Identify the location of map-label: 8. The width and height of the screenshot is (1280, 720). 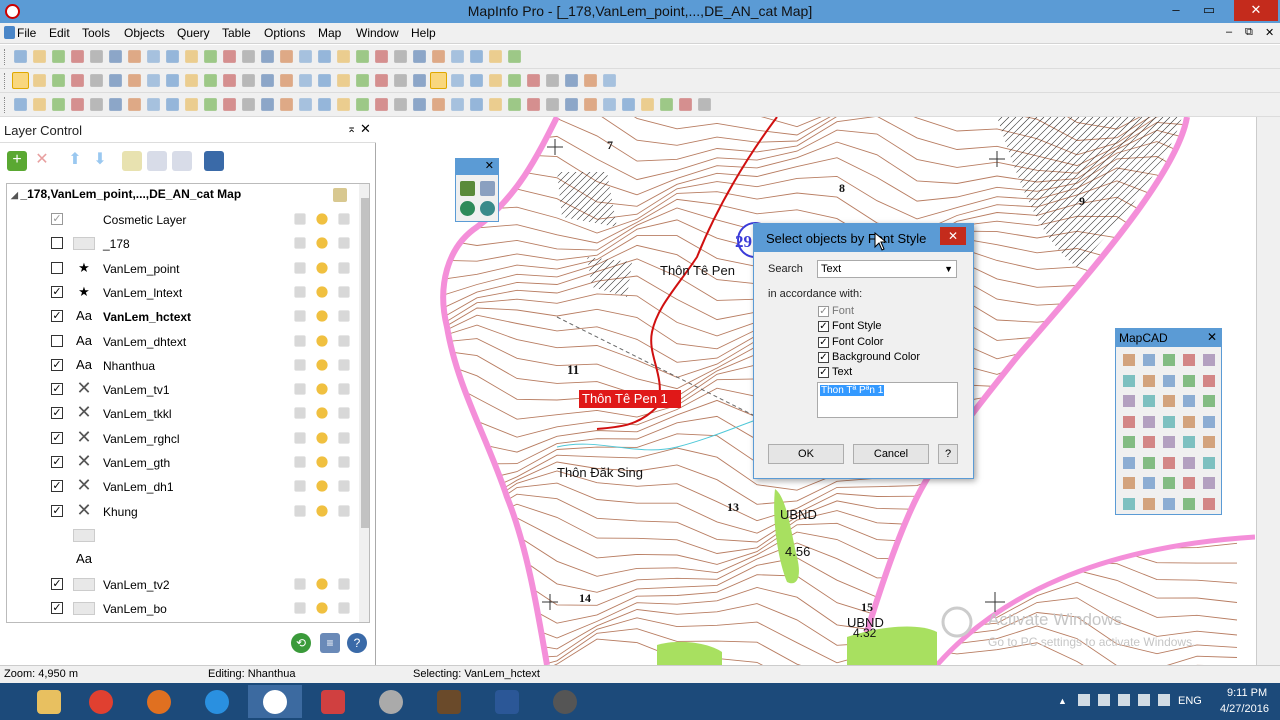
(842, 188).